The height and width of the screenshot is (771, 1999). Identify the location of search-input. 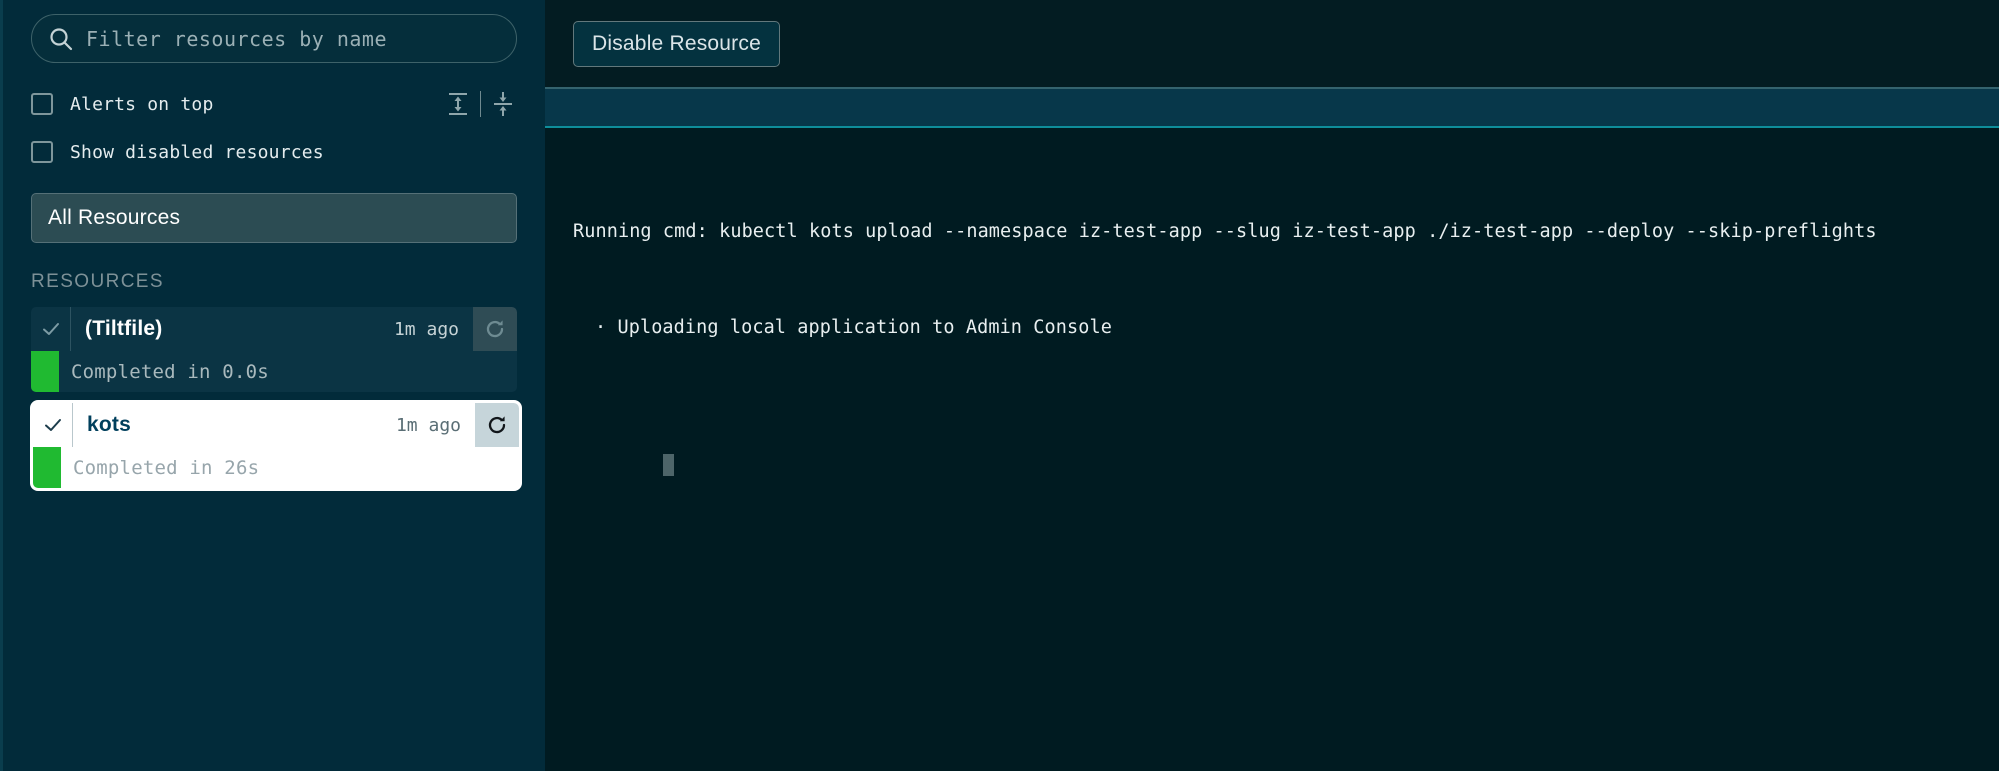
(293, 38).